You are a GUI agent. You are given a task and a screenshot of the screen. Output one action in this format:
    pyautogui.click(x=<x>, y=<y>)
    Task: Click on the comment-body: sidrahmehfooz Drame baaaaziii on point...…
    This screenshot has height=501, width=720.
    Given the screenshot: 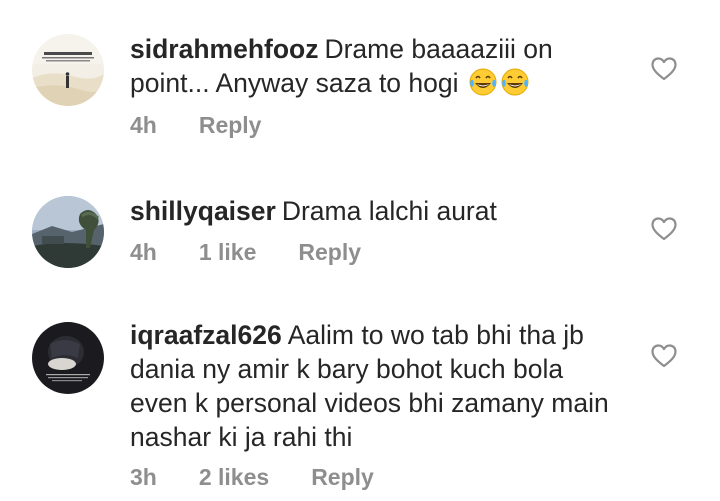 What is the action you would take?
    pyautogui.click(x=375, y=66)
    